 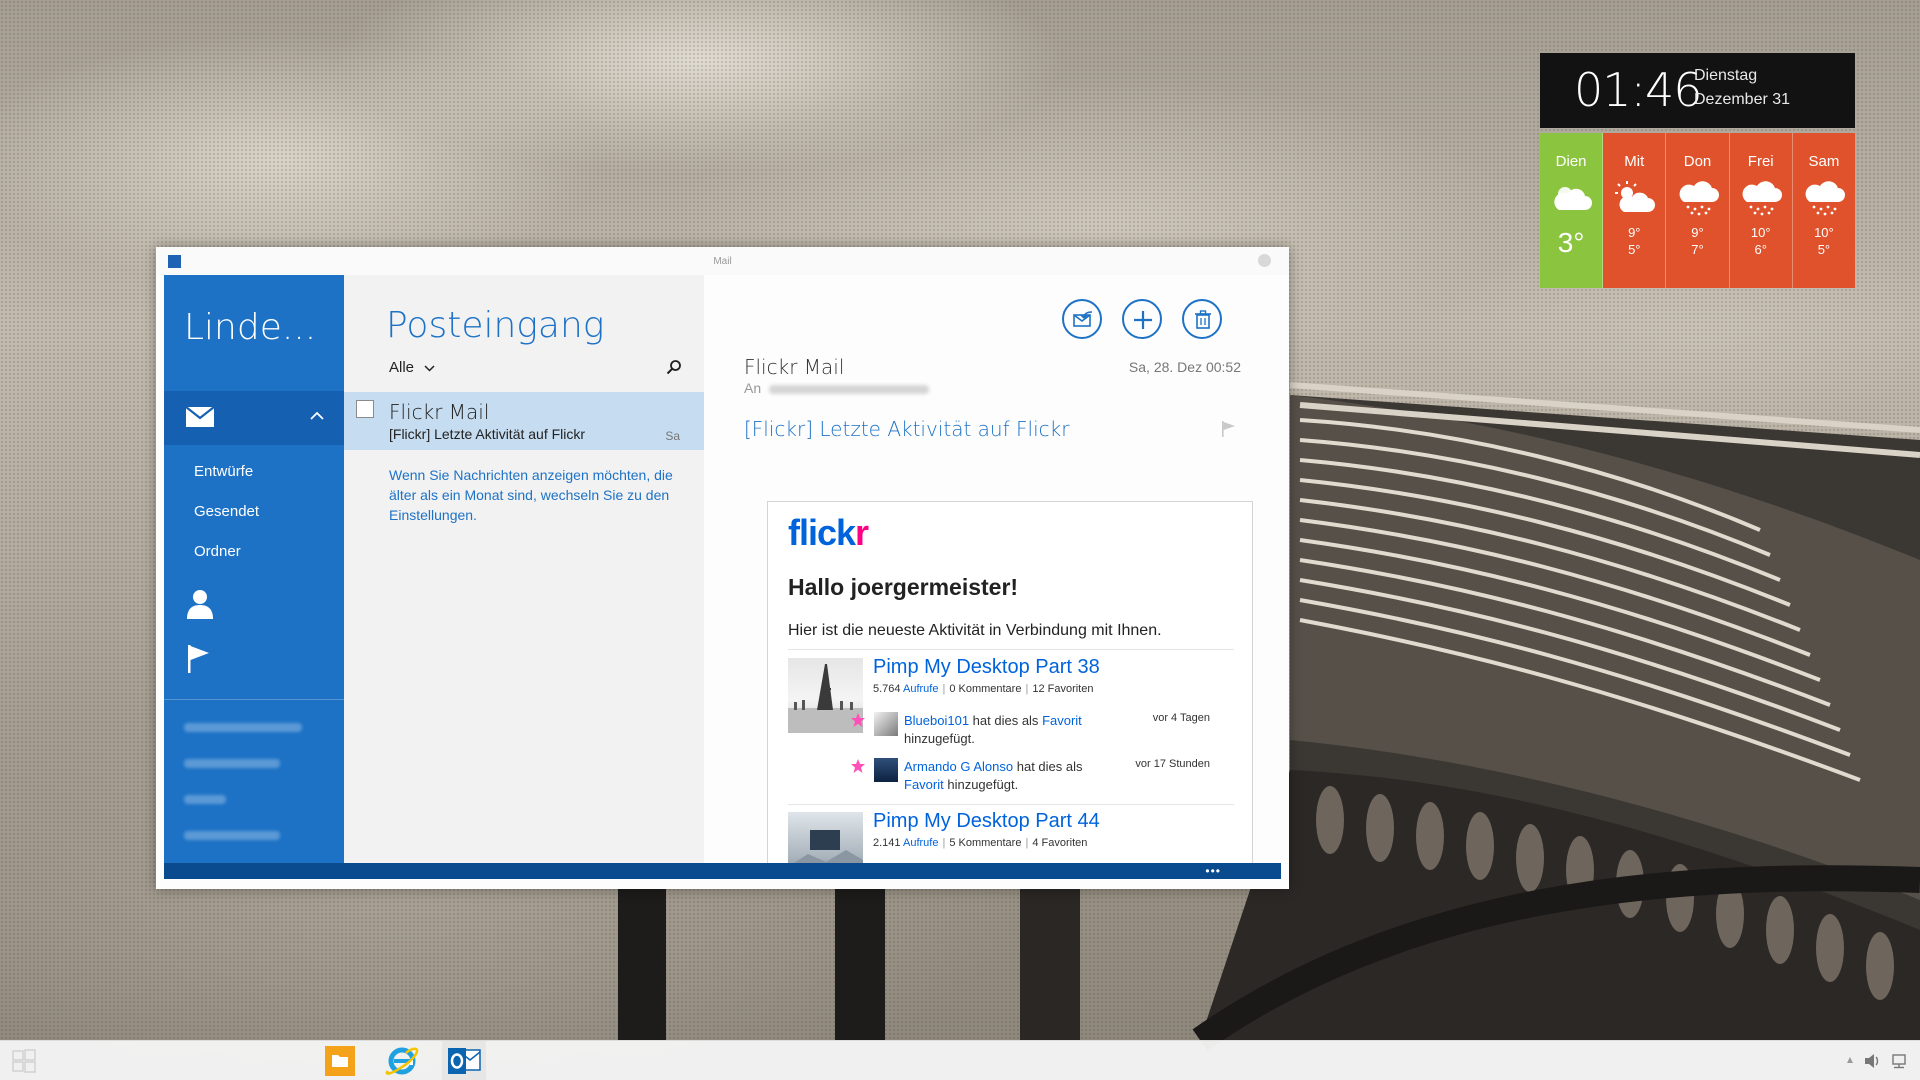 I want to click on message-subject-heading: [Flickr] Letzte Aktivität auf Flickr, so click(x=907, y=429).